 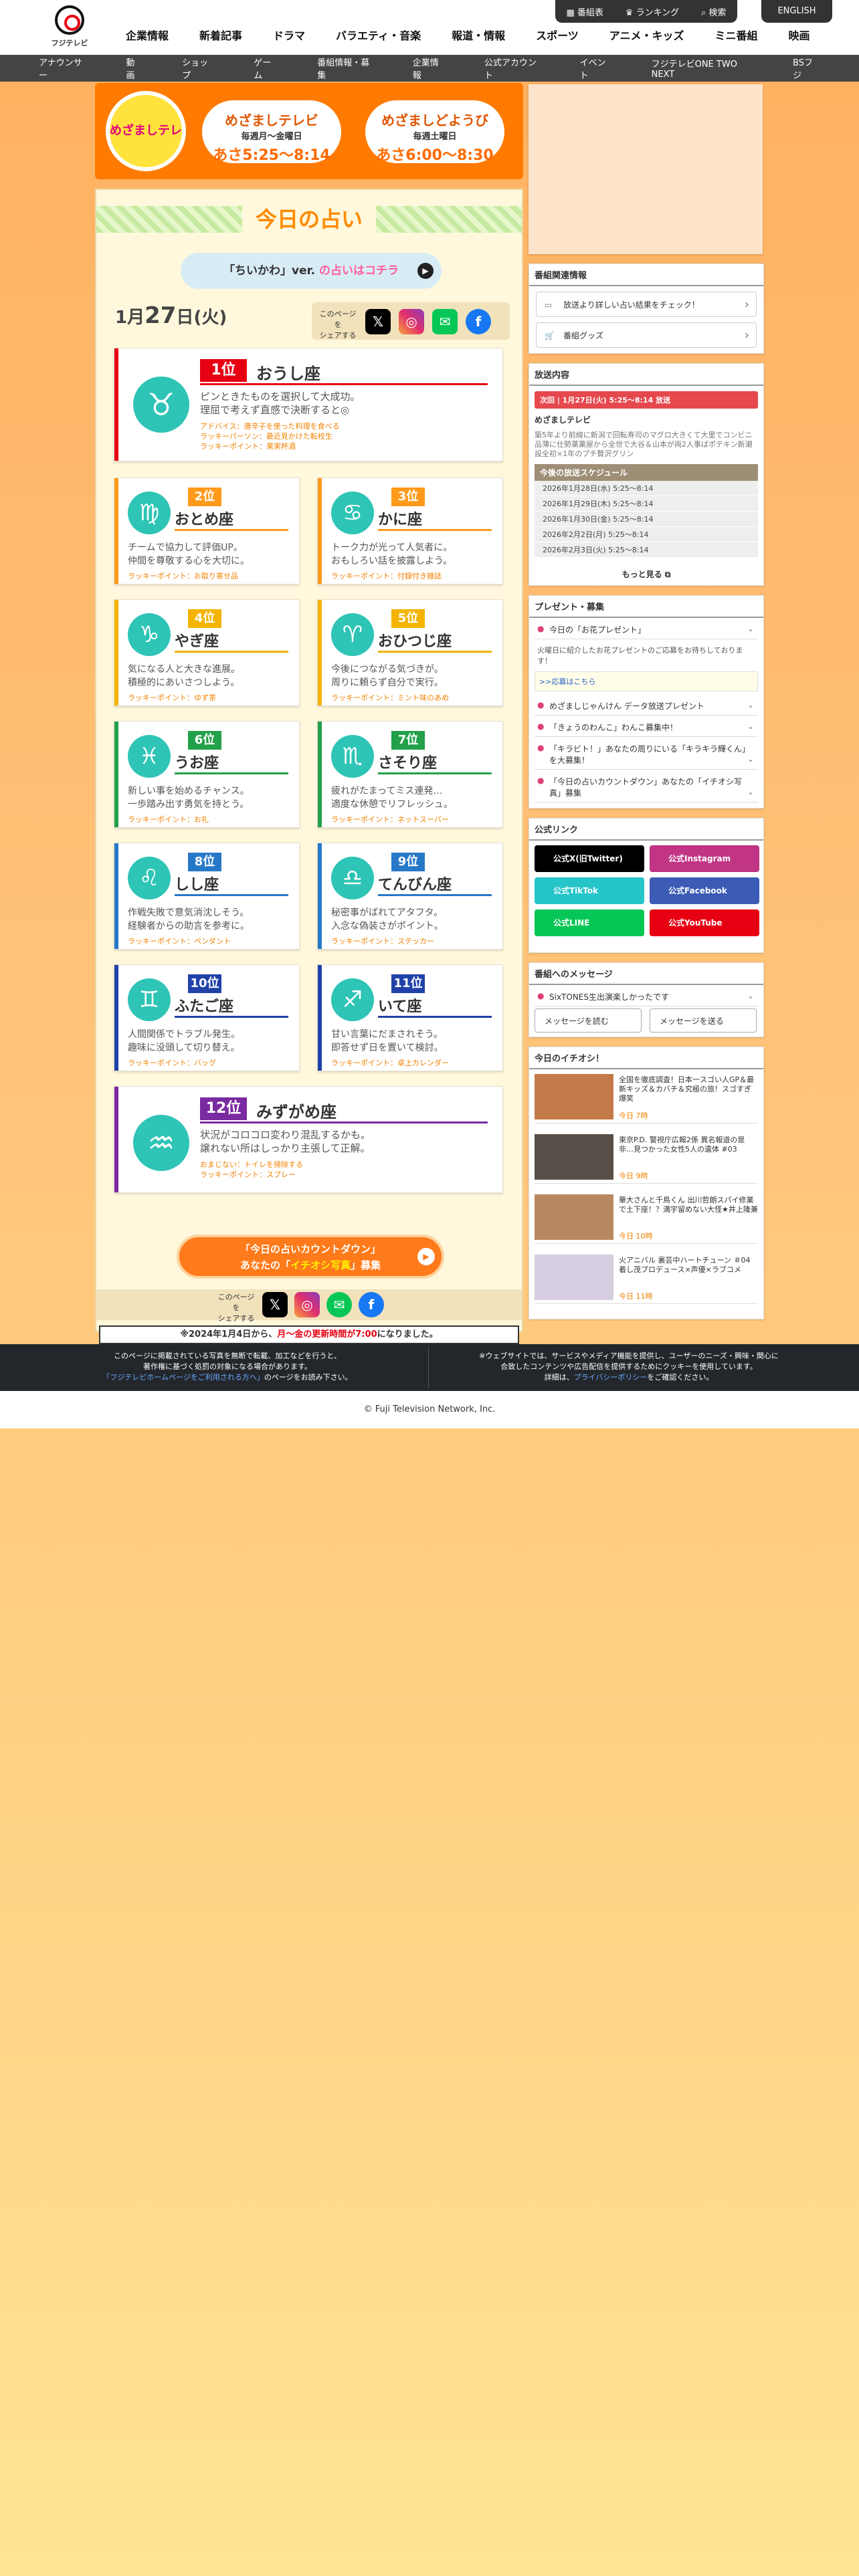 What do you see at coordinates (806, 68) in the screenshot?
I see `subnav-bsfuji: BSフジ` at bounding box center [806, 68].